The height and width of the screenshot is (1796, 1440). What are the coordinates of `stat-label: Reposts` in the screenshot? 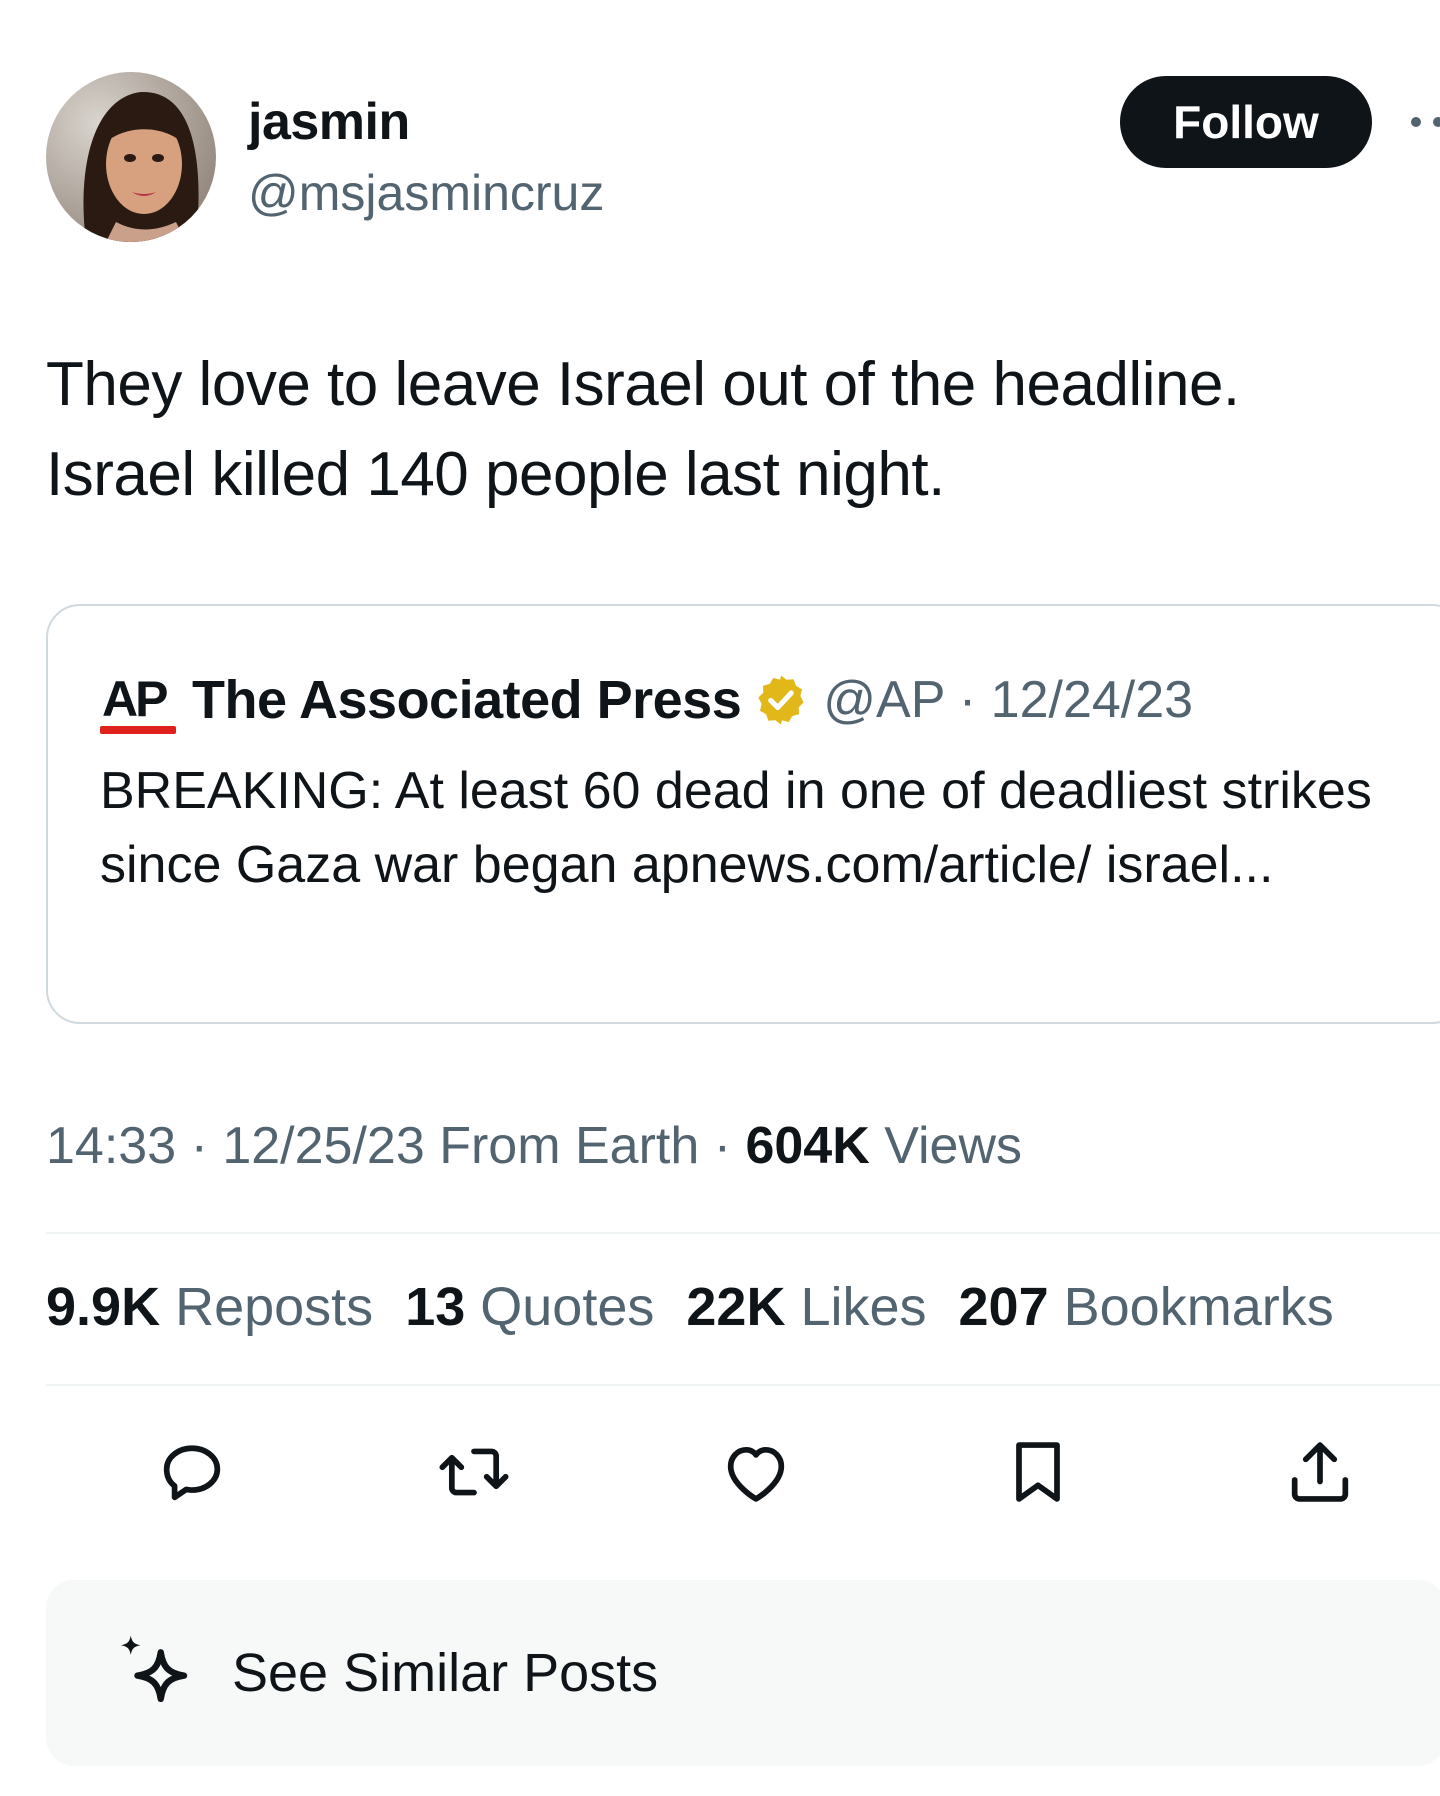 It's located at (267, 1307).